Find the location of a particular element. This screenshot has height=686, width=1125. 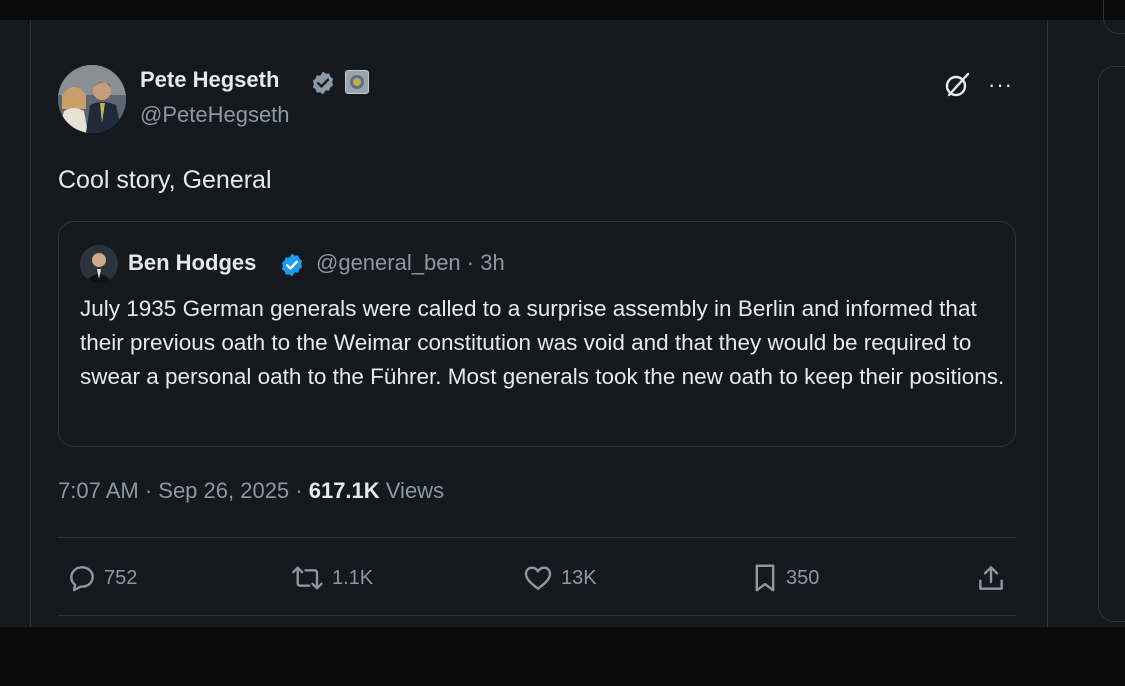

quoted-avatar-photo is located at coordinates (99, 264).